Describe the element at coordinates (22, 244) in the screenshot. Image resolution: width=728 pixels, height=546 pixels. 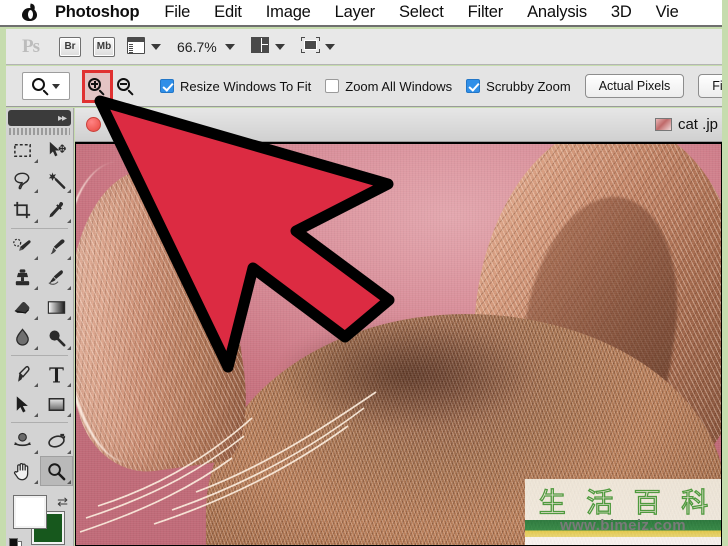
I see `healing-brush-icon` at that location.